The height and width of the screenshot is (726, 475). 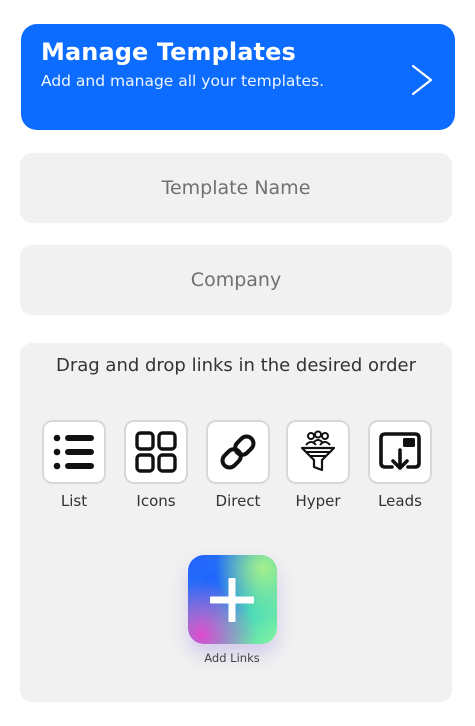 I want to click on template-name-field, so click(x=236, y=188).